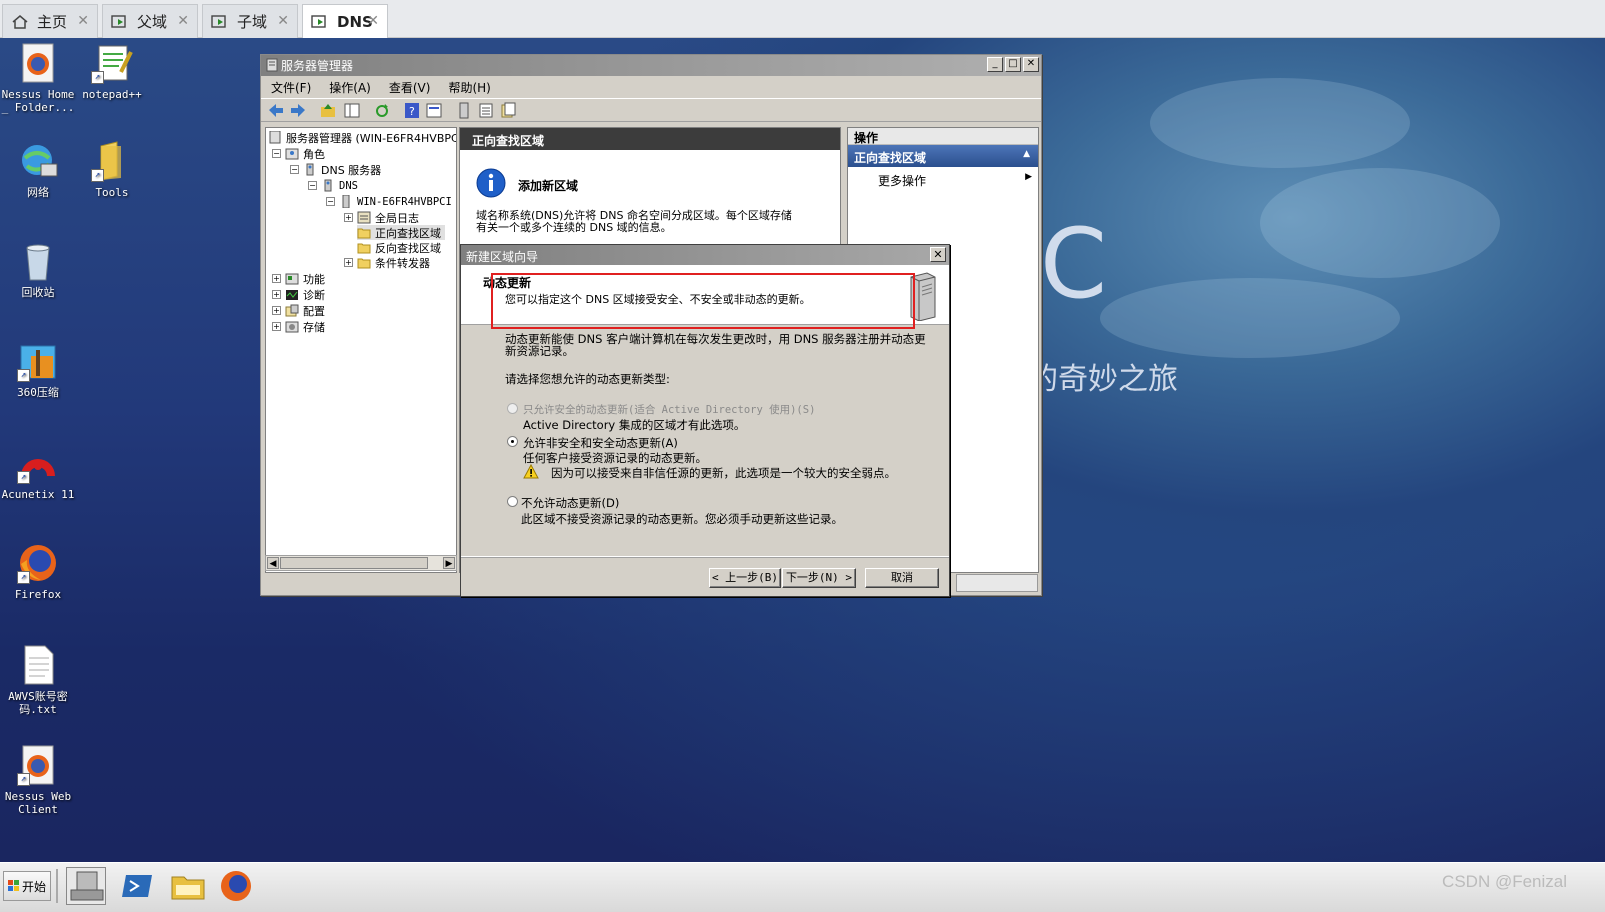  What do you see at coordinates (345, 21) in the screenshot?
I see `tab-dns: DNS ✕` at bounding box center [345, 21].